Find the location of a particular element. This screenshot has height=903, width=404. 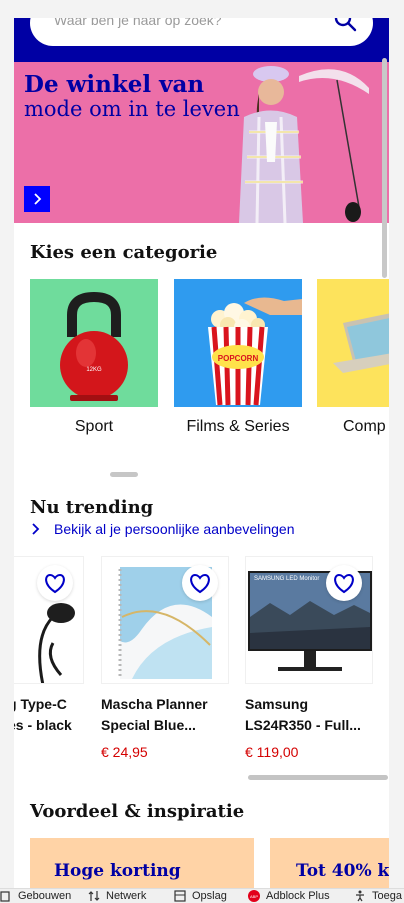

search-bar: Waar ben je naar op zoek? is located at coordinates (201, 32).